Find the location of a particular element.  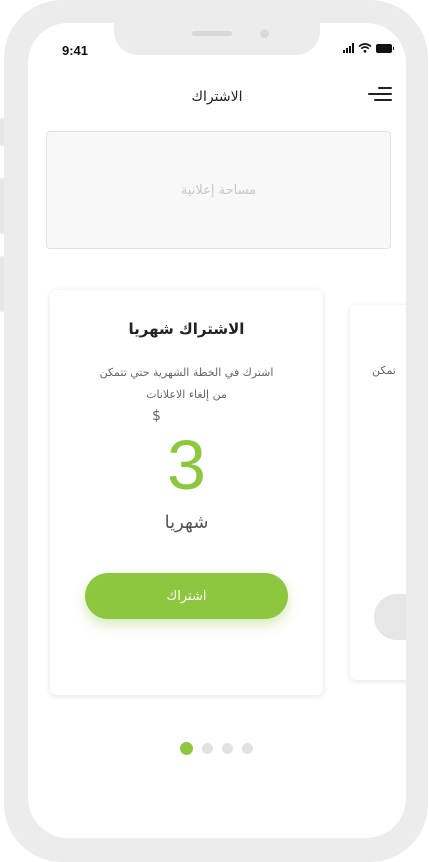

wifi-icon is located at coordinates (365, 48).